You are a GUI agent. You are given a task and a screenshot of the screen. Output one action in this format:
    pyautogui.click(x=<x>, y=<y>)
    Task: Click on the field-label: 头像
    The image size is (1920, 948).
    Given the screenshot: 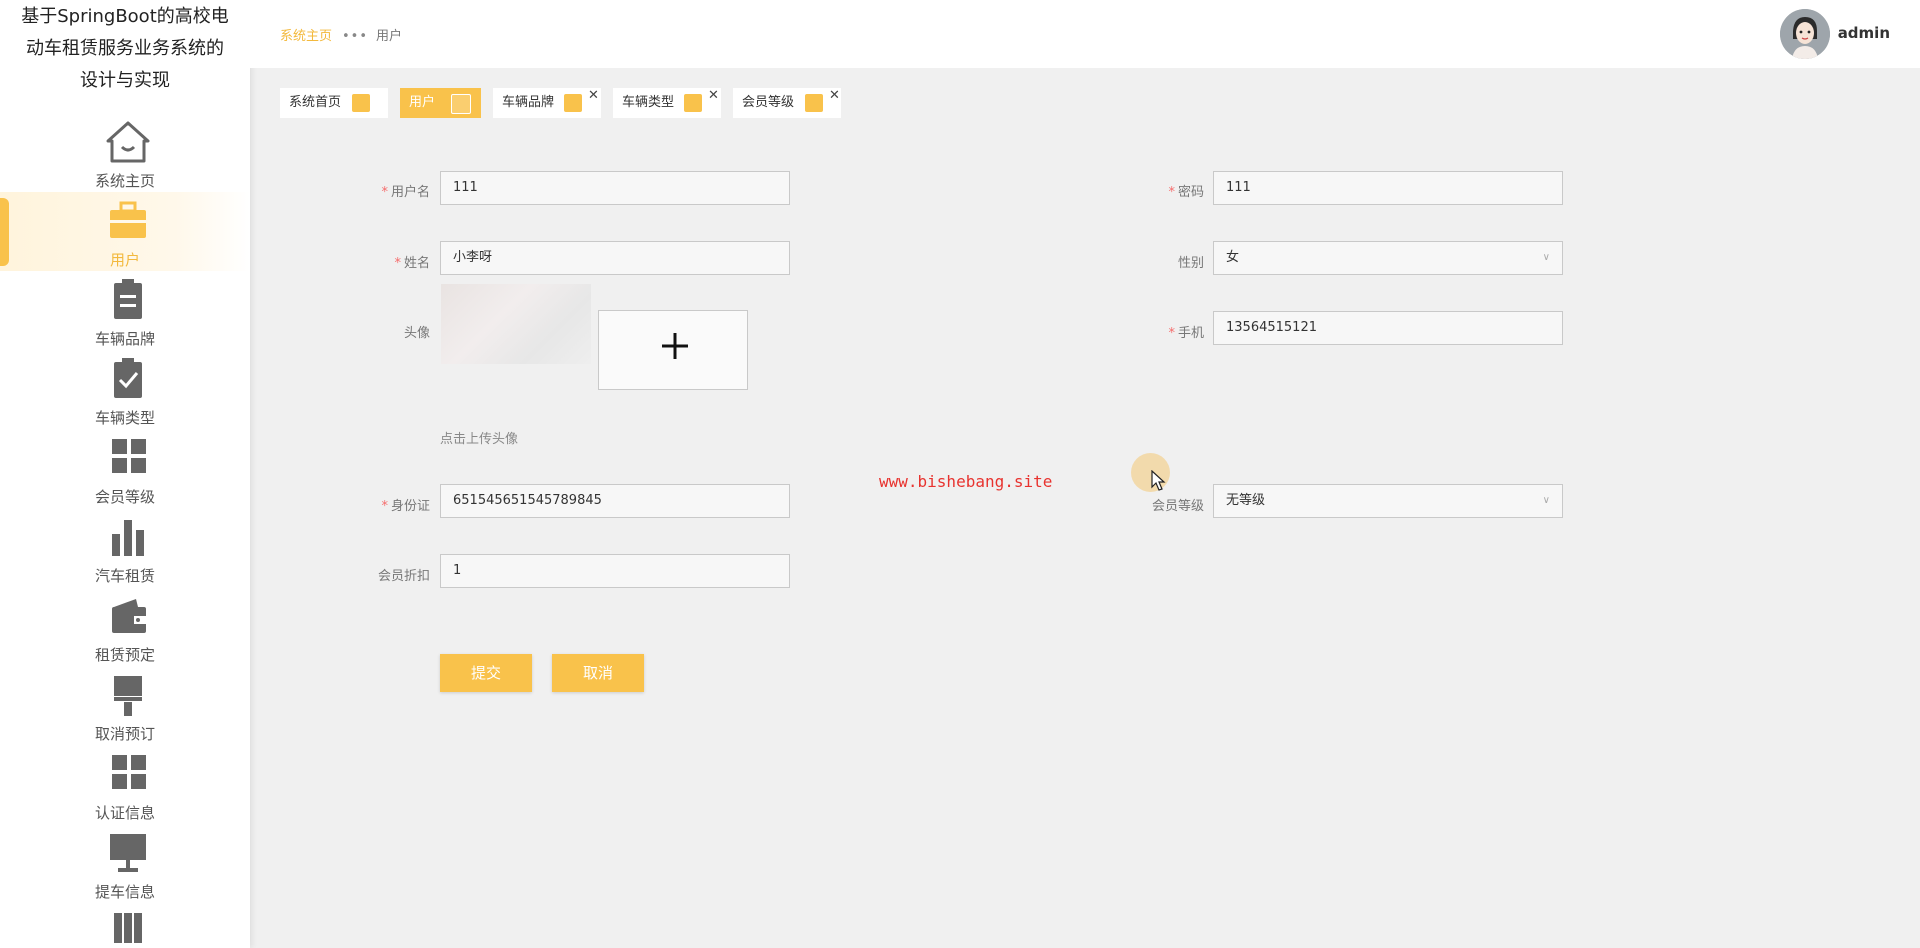 What is the action you would take?
    pyautogui.click(x=416, y=333)
    